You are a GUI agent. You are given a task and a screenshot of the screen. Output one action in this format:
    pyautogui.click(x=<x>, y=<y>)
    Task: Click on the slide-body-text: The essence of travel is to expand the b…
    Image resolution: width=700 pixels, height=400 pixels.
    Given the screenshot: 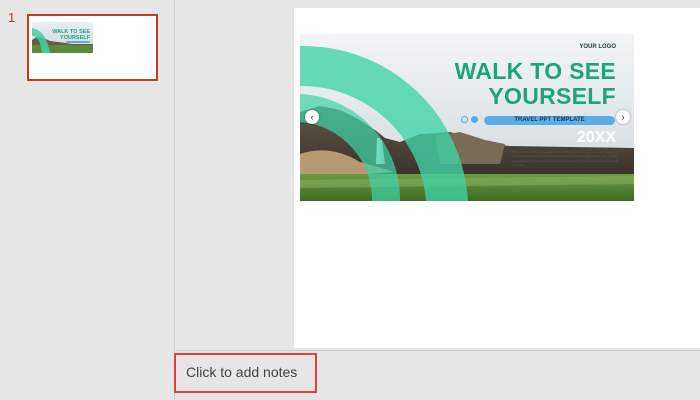 What is the action you would take?
    pyautogui.click(x=565, y=159)
    